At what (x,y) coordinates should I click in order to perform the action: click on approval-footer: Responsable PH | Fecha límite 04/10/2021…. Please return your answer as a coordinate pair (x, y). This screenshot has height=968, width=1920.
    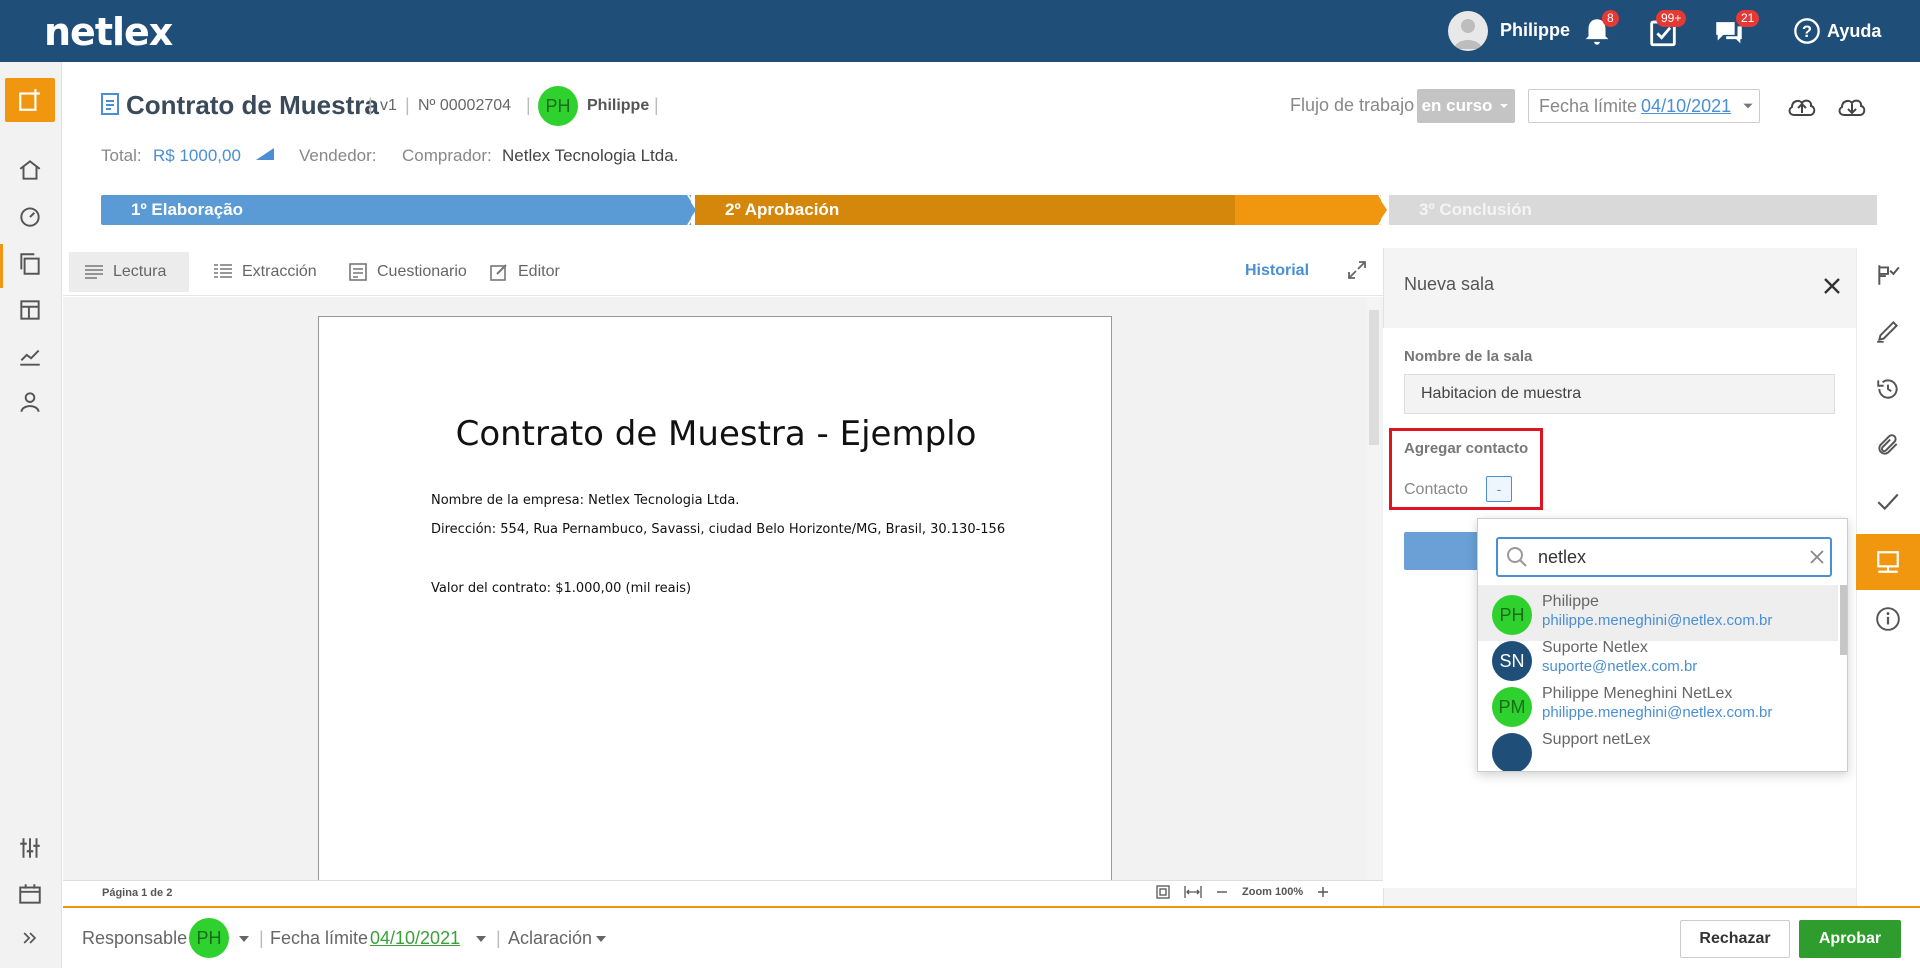
    Looking at the image, I should click on (991, 937).